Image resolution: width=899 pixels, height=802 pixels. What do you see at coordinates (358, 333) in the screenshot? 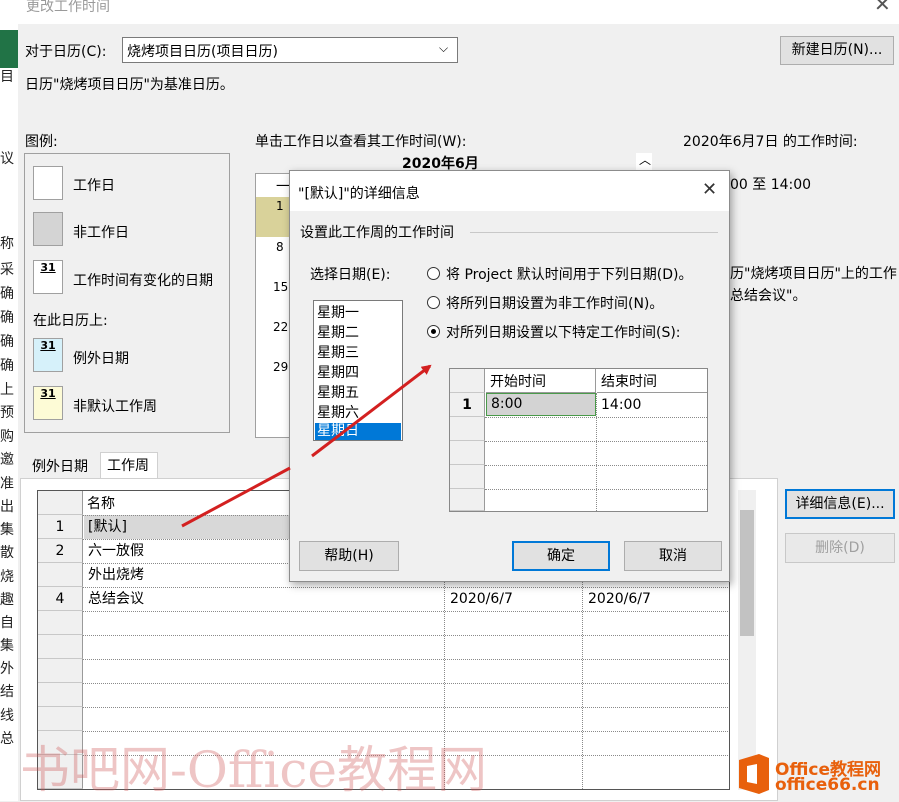
I see `list-item: 星期二` at bounding box center [358, 333].